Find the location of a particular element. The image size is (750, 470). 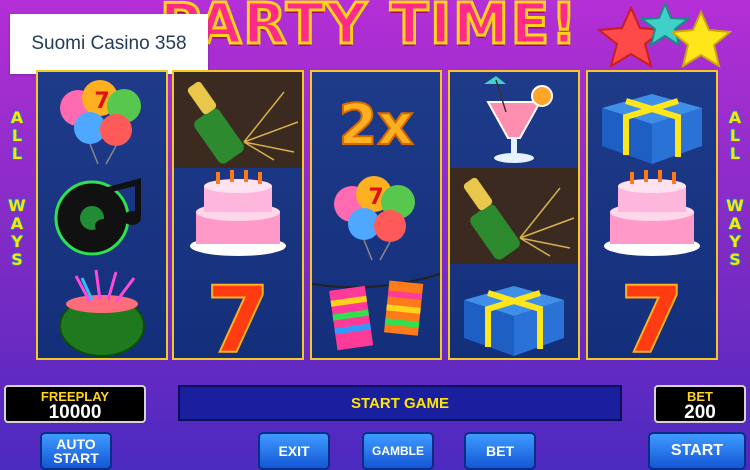

auto-start-button: AUTO START is located at coordinates (76, 451).